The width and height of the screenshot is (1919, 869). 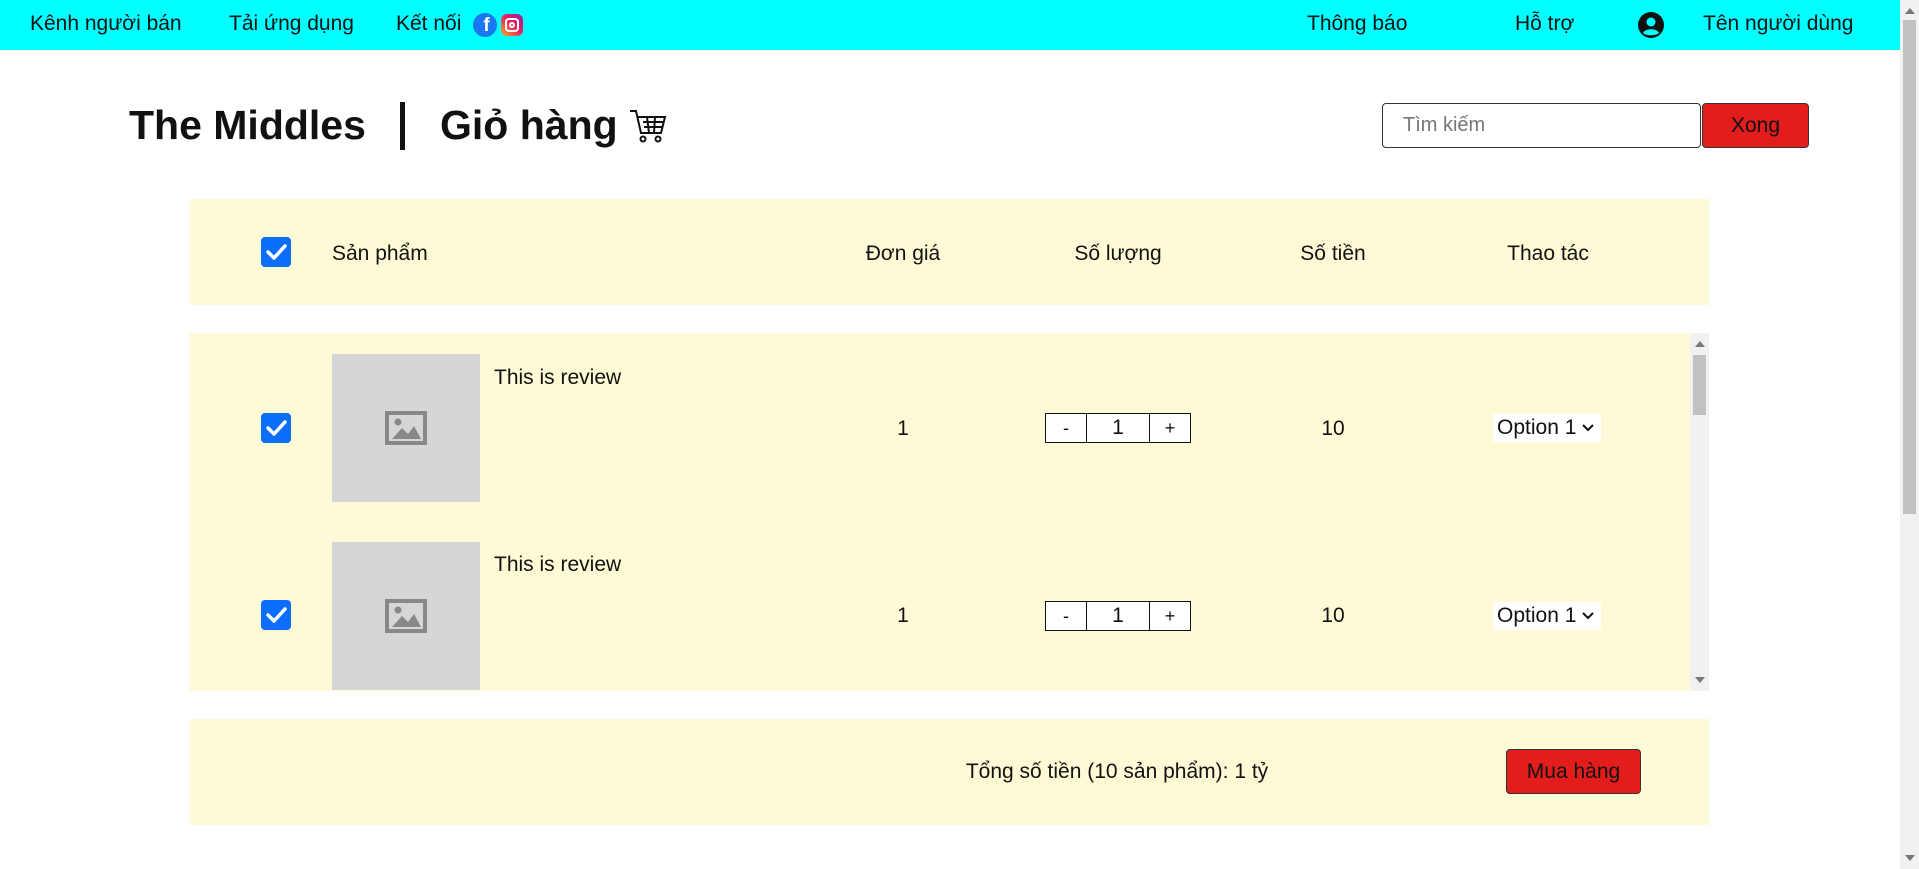 I want to click on page-scrollbar, so click(x=1909, y=434).